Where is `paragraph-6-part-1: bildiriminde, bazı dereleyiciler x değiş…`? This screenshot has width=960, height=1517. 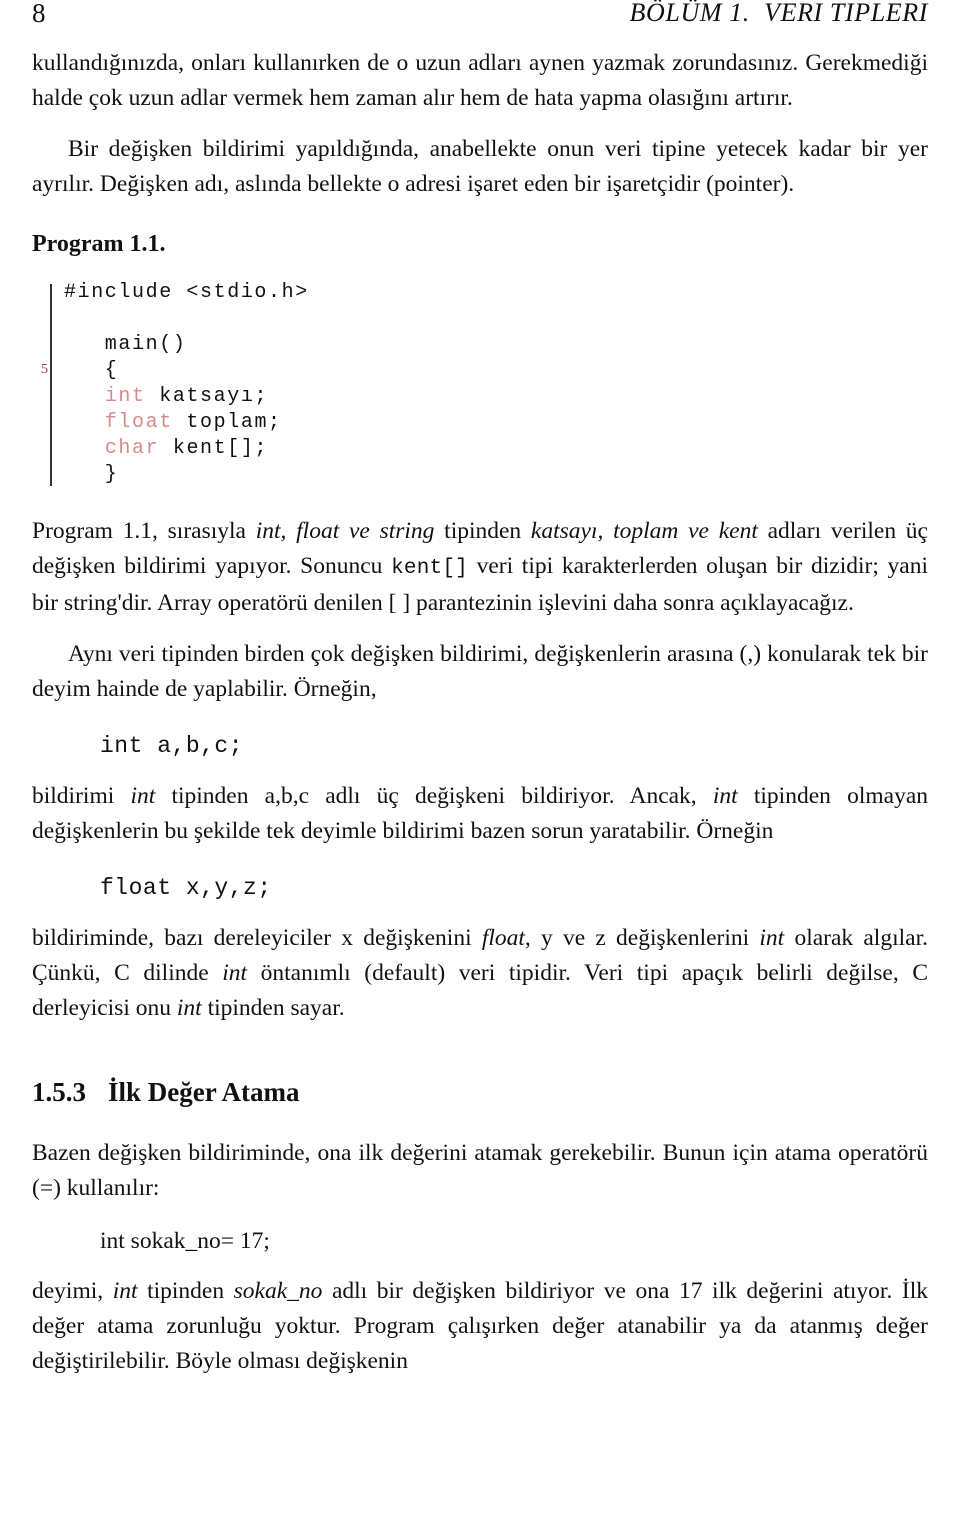
paragraph-6-part-1: bildiriminde, bazı dereleyiciler x değiş… is located at coordinates (257, 938).